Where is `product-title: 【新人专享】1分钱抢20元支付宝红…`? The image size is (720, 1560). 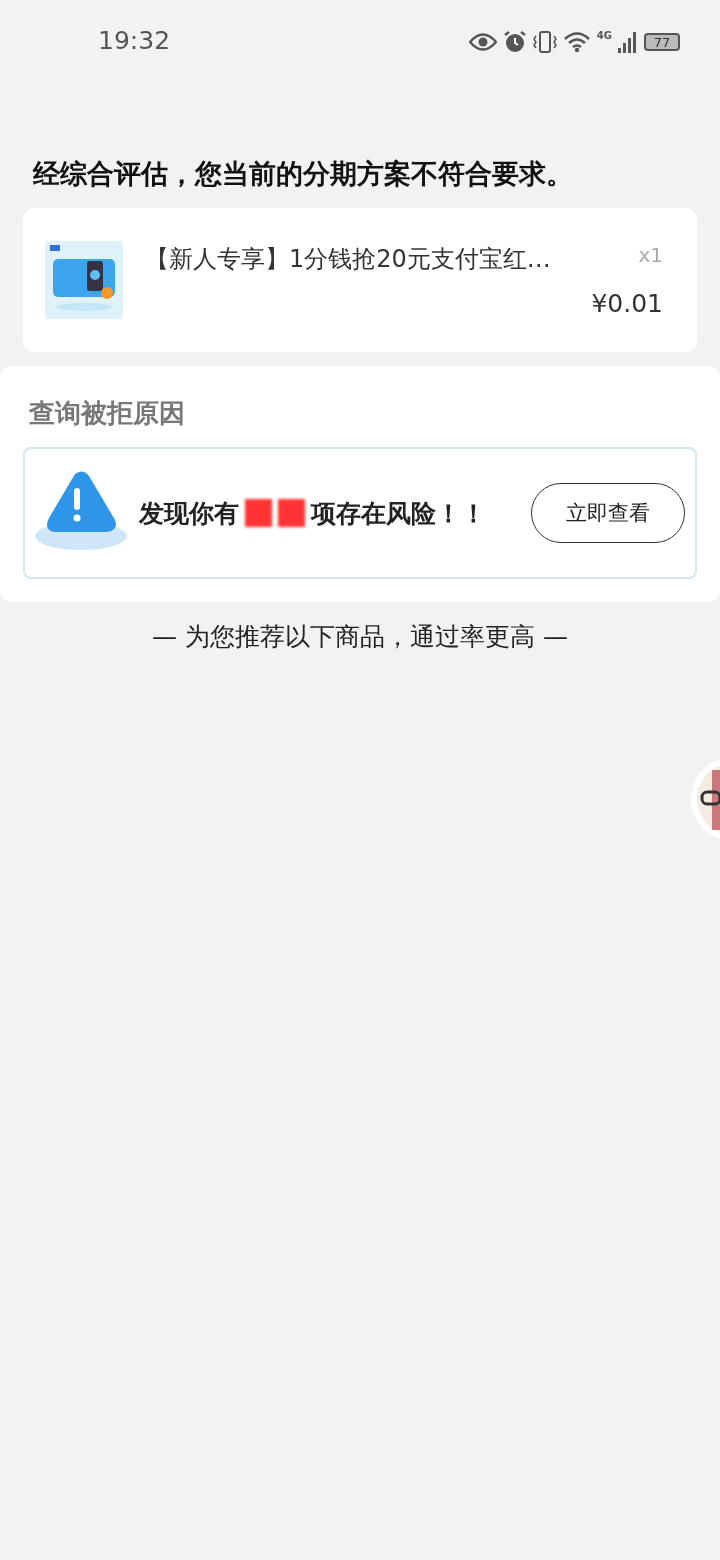 product-title: 【新人专享】1分钱抢20元支付宝红… is located at coordinates (348, 259).